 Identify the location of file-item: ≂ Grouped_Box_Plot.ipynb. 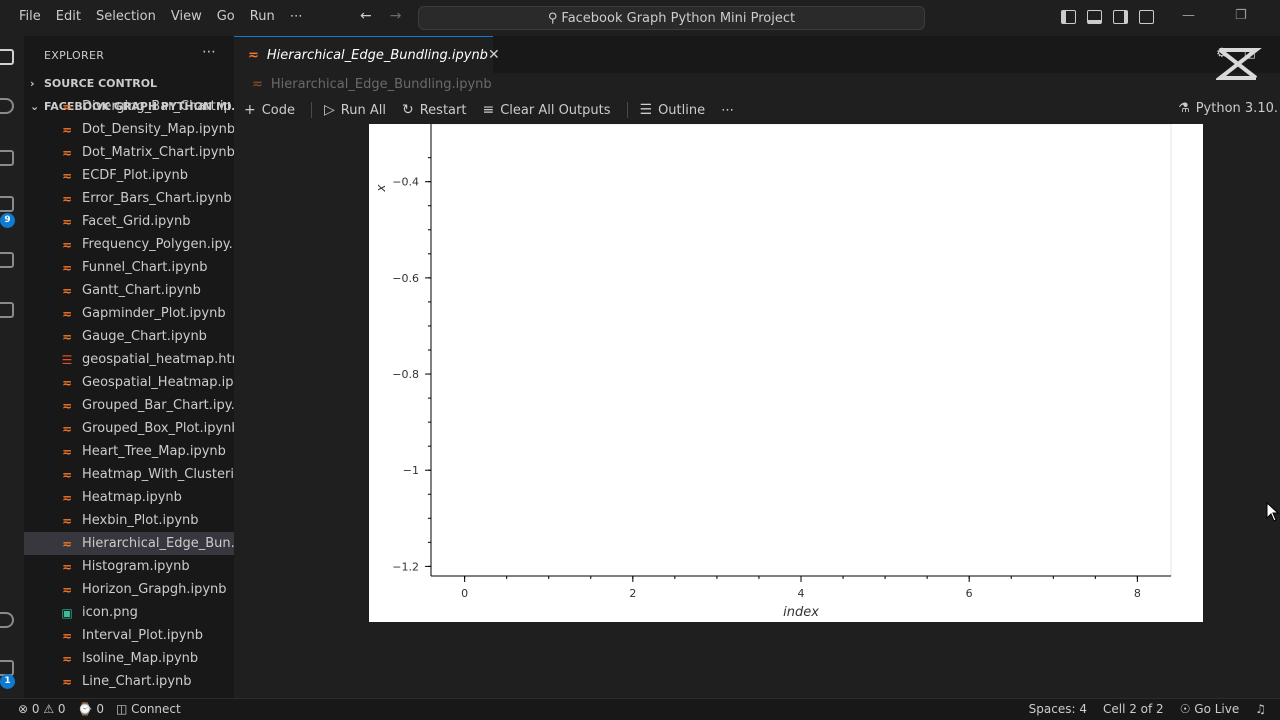
(129, 428).